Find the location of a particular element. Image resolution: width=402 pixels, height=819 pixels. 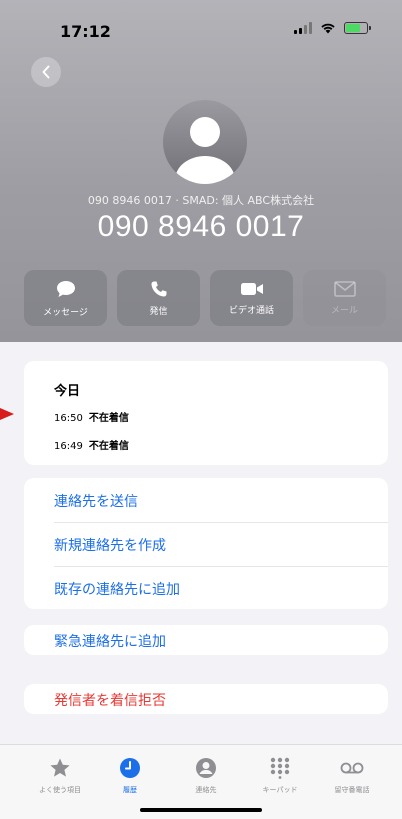

add-existing-contact-link: 既存の連絡先に追加 is located at coordinates (117, 589).